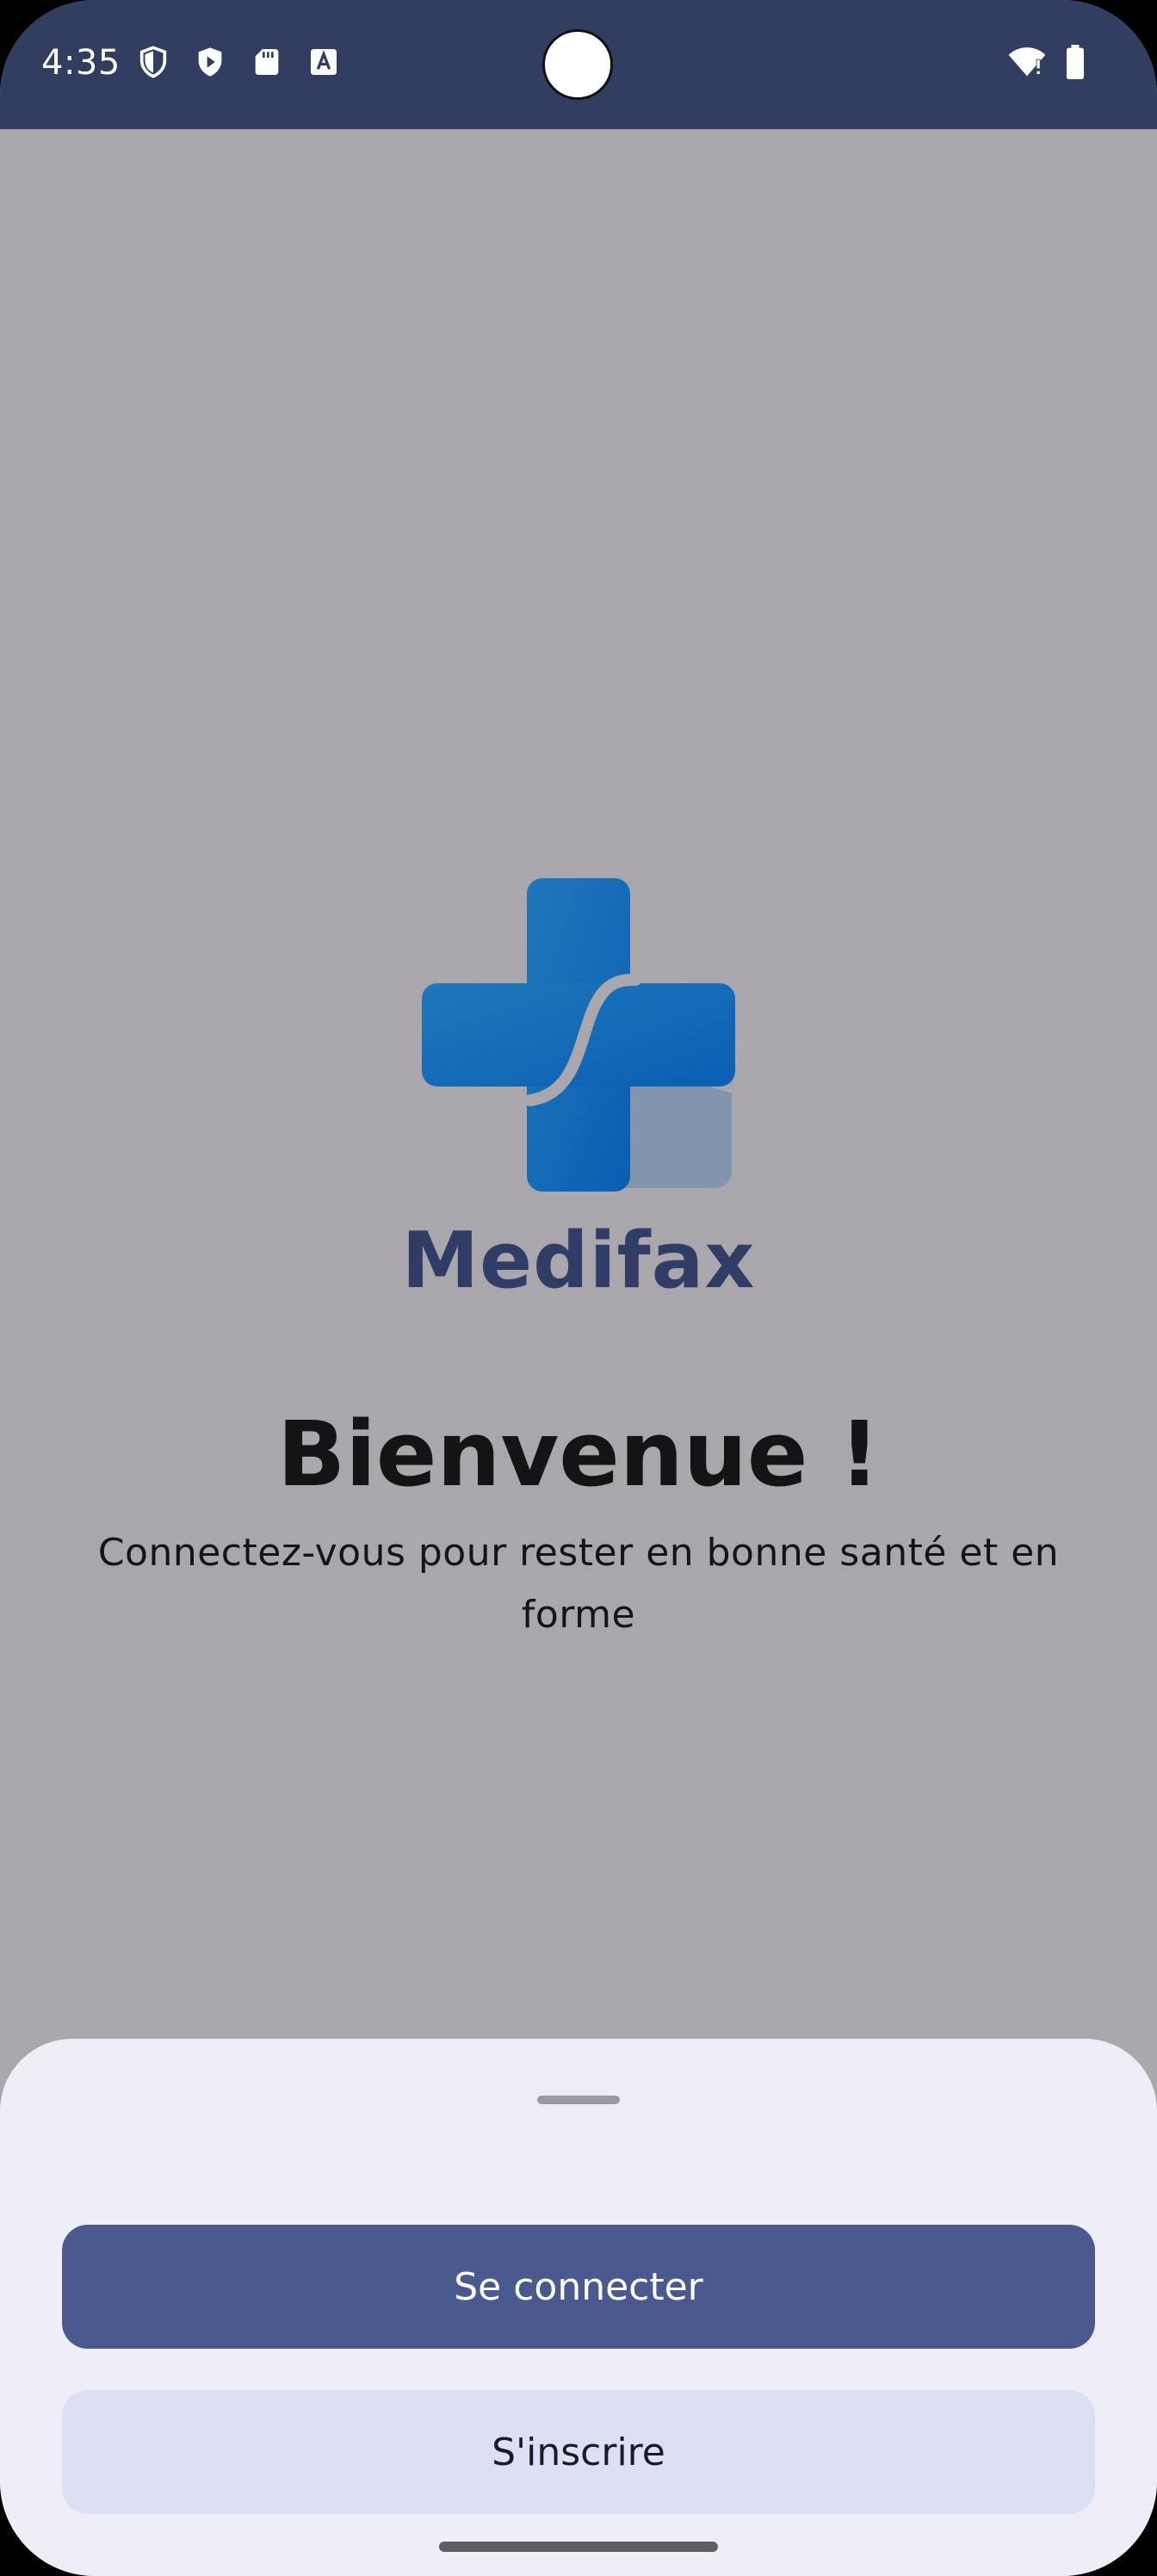 Image resolution: width=1157 pixels, height=2576 pixels. I want to click on battery-icon, so click(1075, 62).